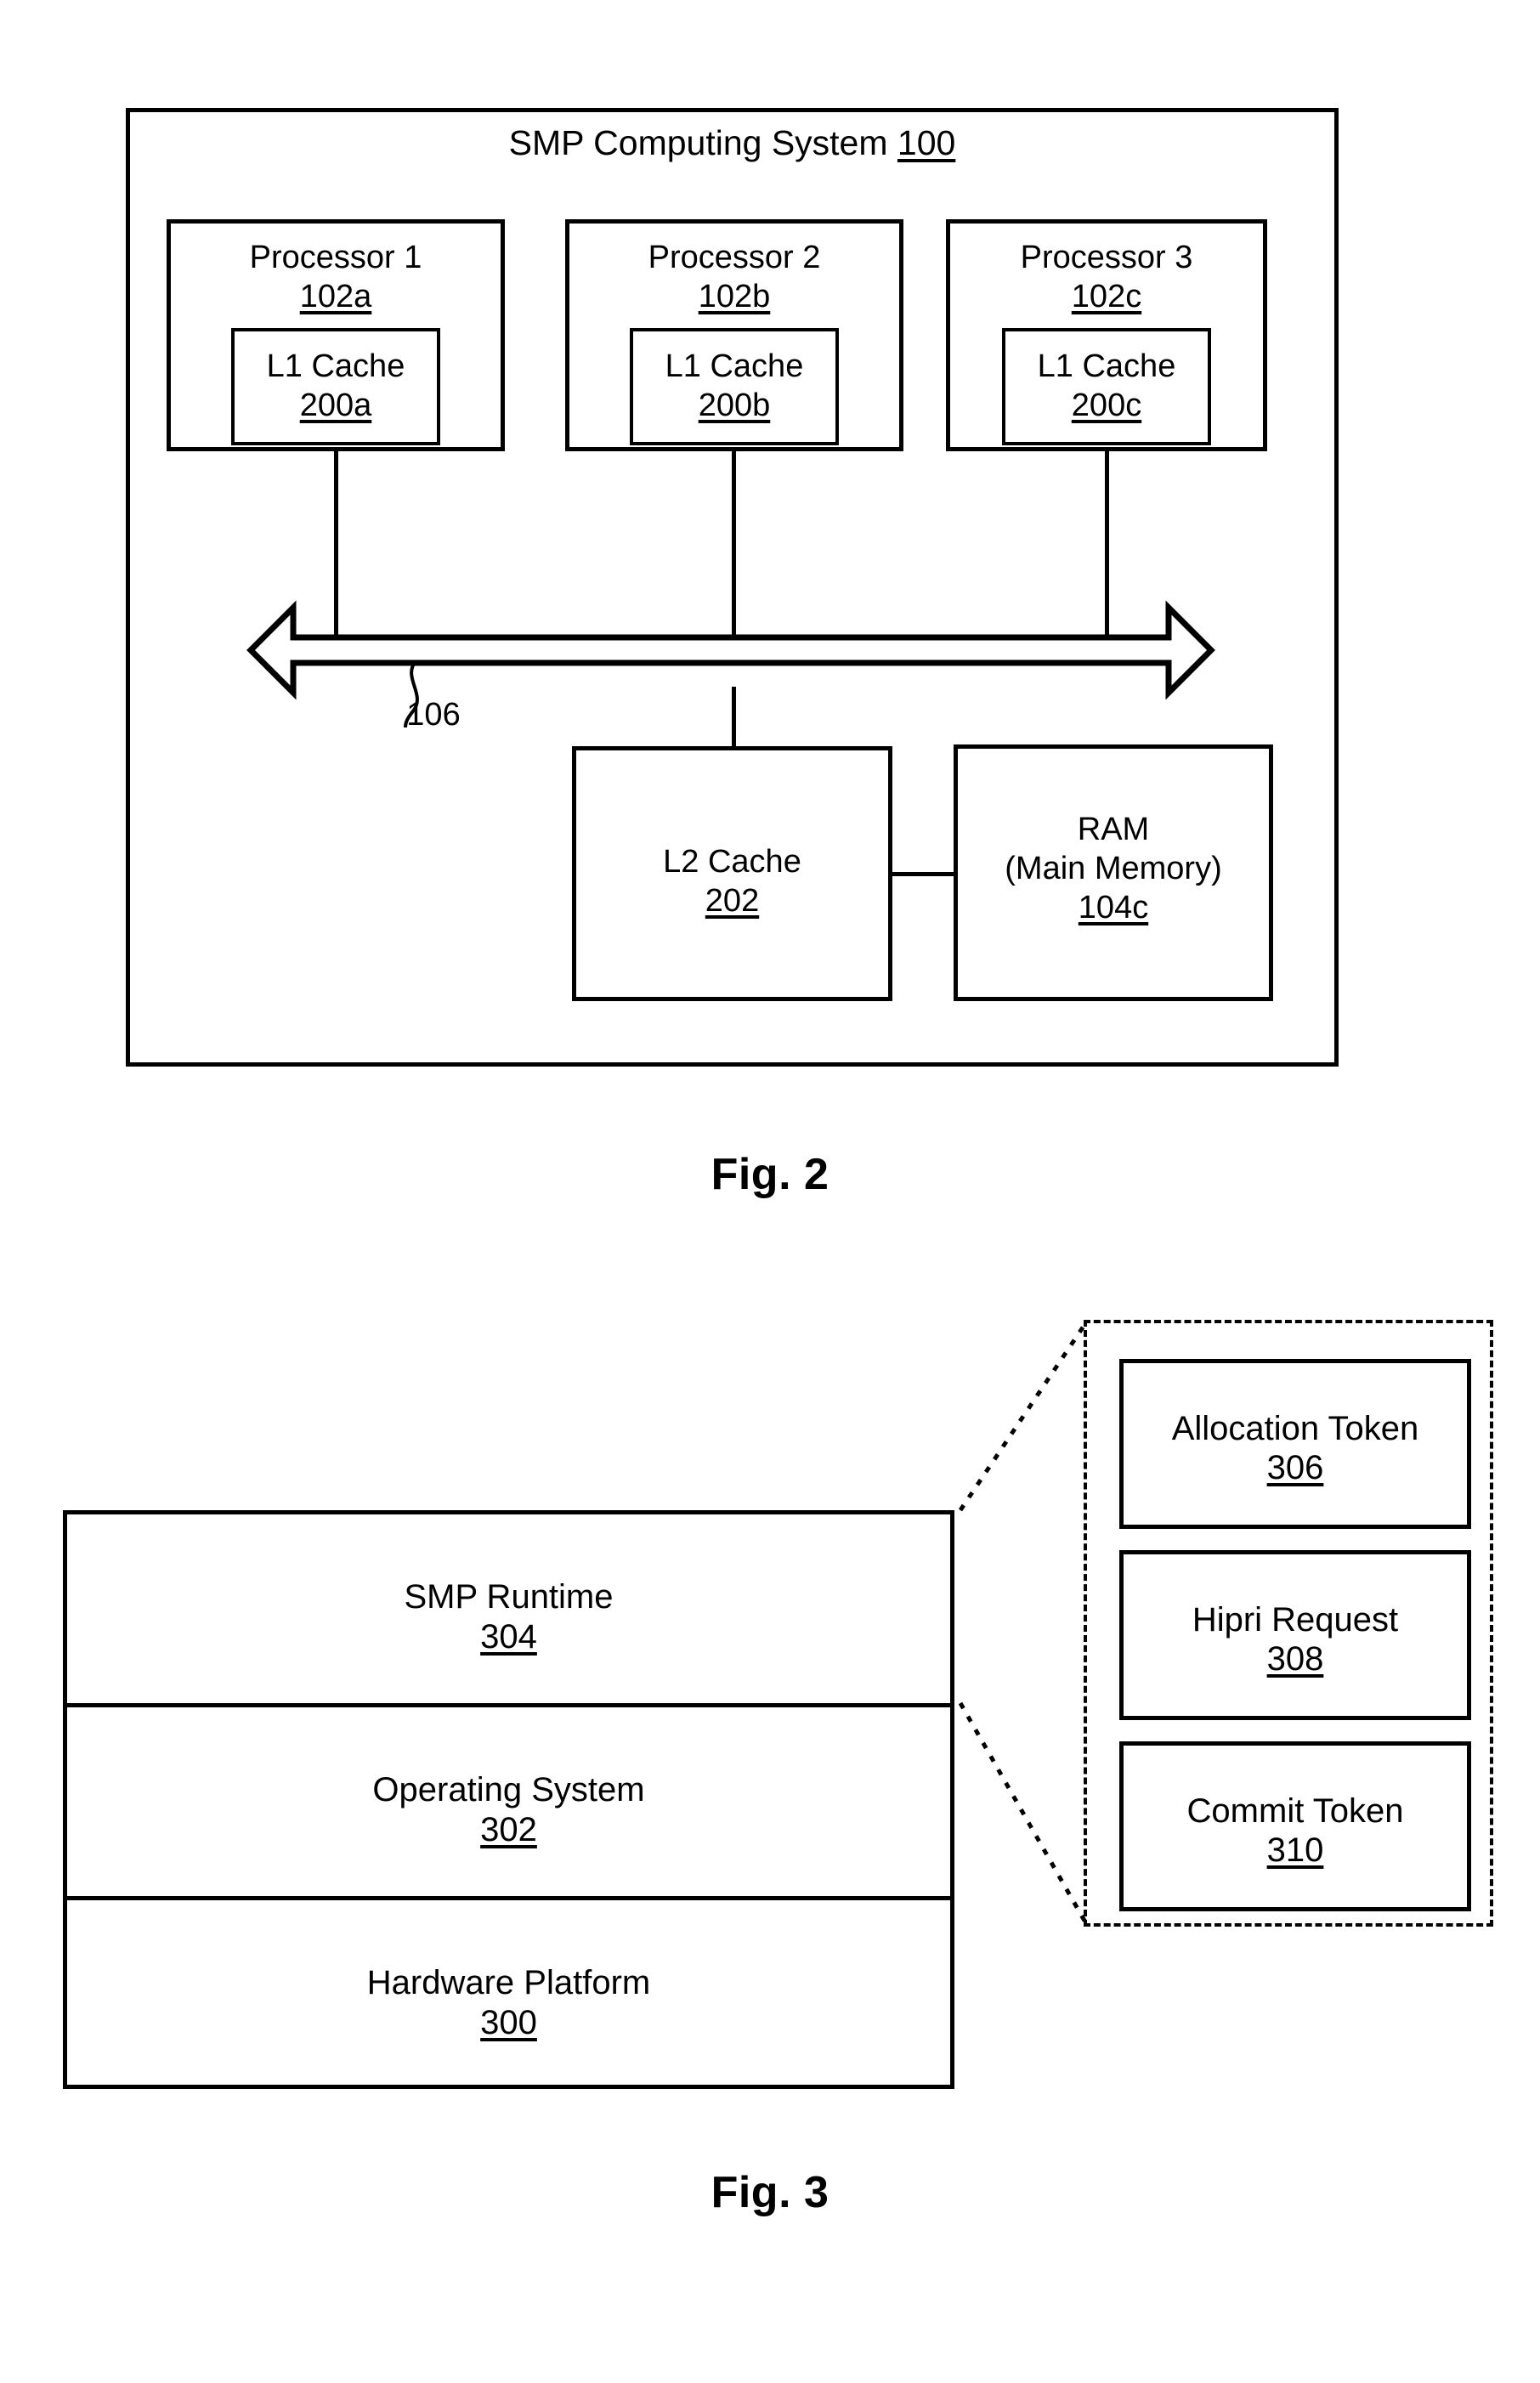 The image size is (1540, 2383). Describe the element at coordinates (335, 366) in the screenshot. I see `l1-cache-200a-title: L1 Cache` at that location.